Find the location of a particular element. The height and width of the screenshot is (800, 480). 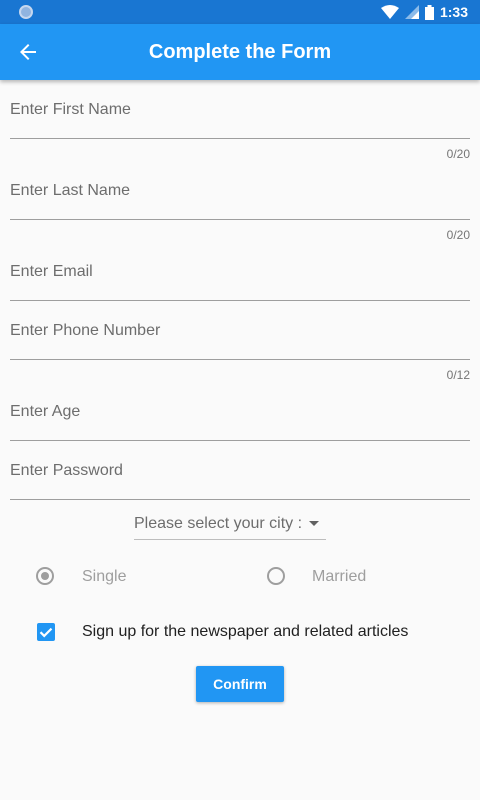

age-underline is located at coordinates (240, 440).